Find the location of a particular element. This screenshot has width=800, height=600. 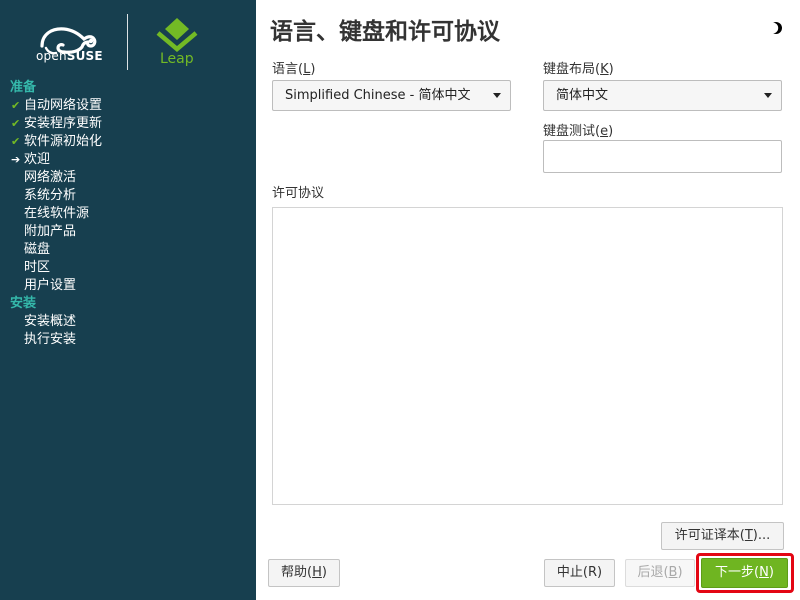

theme-toggle-icon is located at coordinates (776, 28).